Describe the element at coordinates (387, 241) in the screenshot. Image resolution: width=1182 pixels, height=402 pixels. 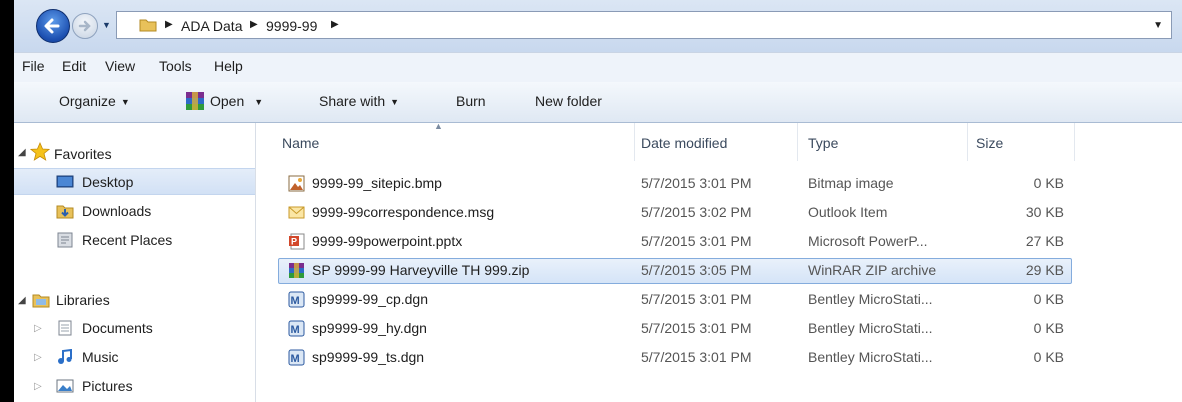
I see `file-name: 9999-99powerpoint.pptx` at that location.